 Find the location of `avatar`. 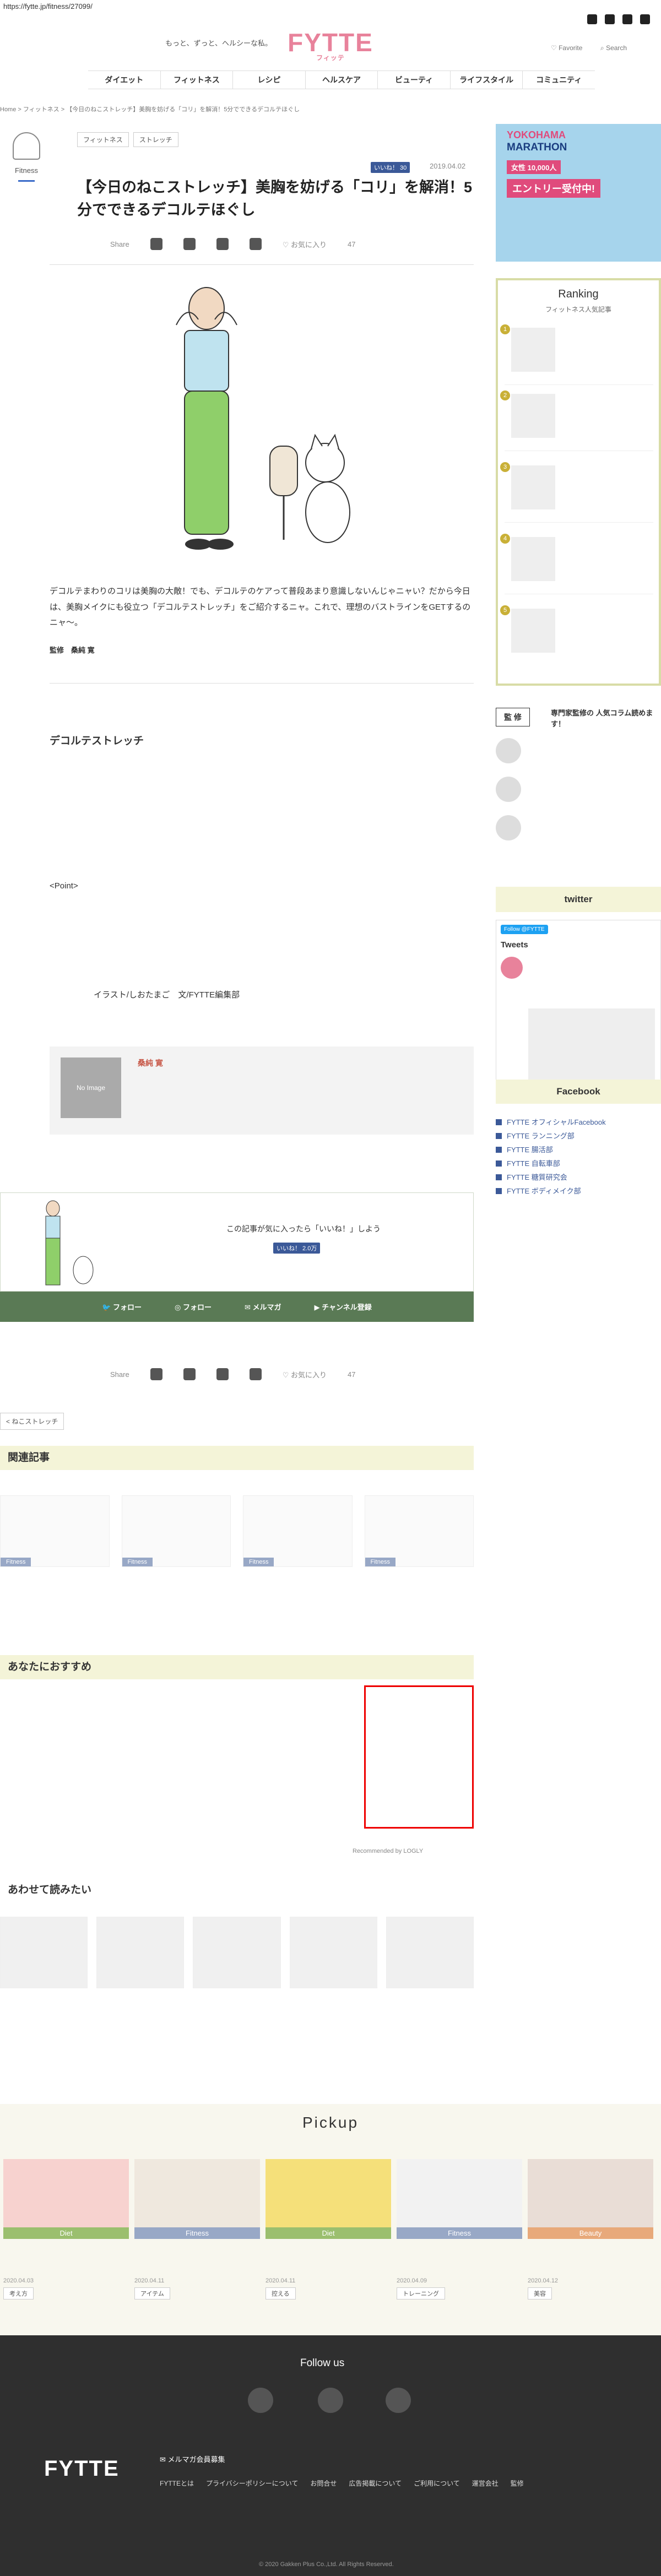

avatar is located at coordinates (508, 828).